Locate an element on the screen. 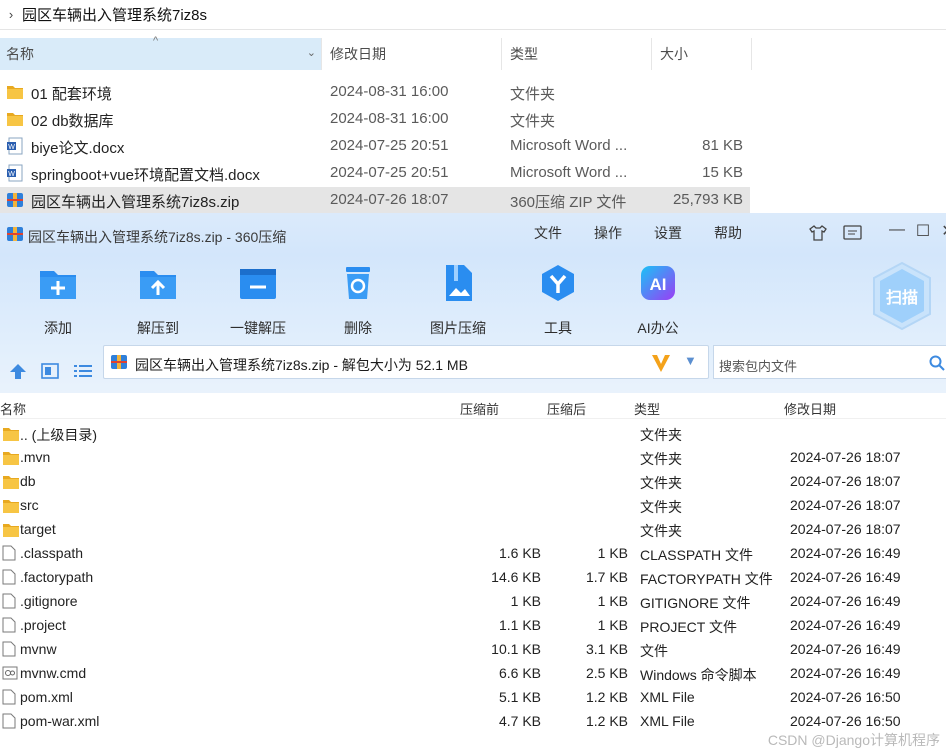 Image resolution: width=946 pixels, height=755 pixels. breadcrumb-folder: 园区车辆出入管理系统7iz8s is located at coordinates (114, 14).